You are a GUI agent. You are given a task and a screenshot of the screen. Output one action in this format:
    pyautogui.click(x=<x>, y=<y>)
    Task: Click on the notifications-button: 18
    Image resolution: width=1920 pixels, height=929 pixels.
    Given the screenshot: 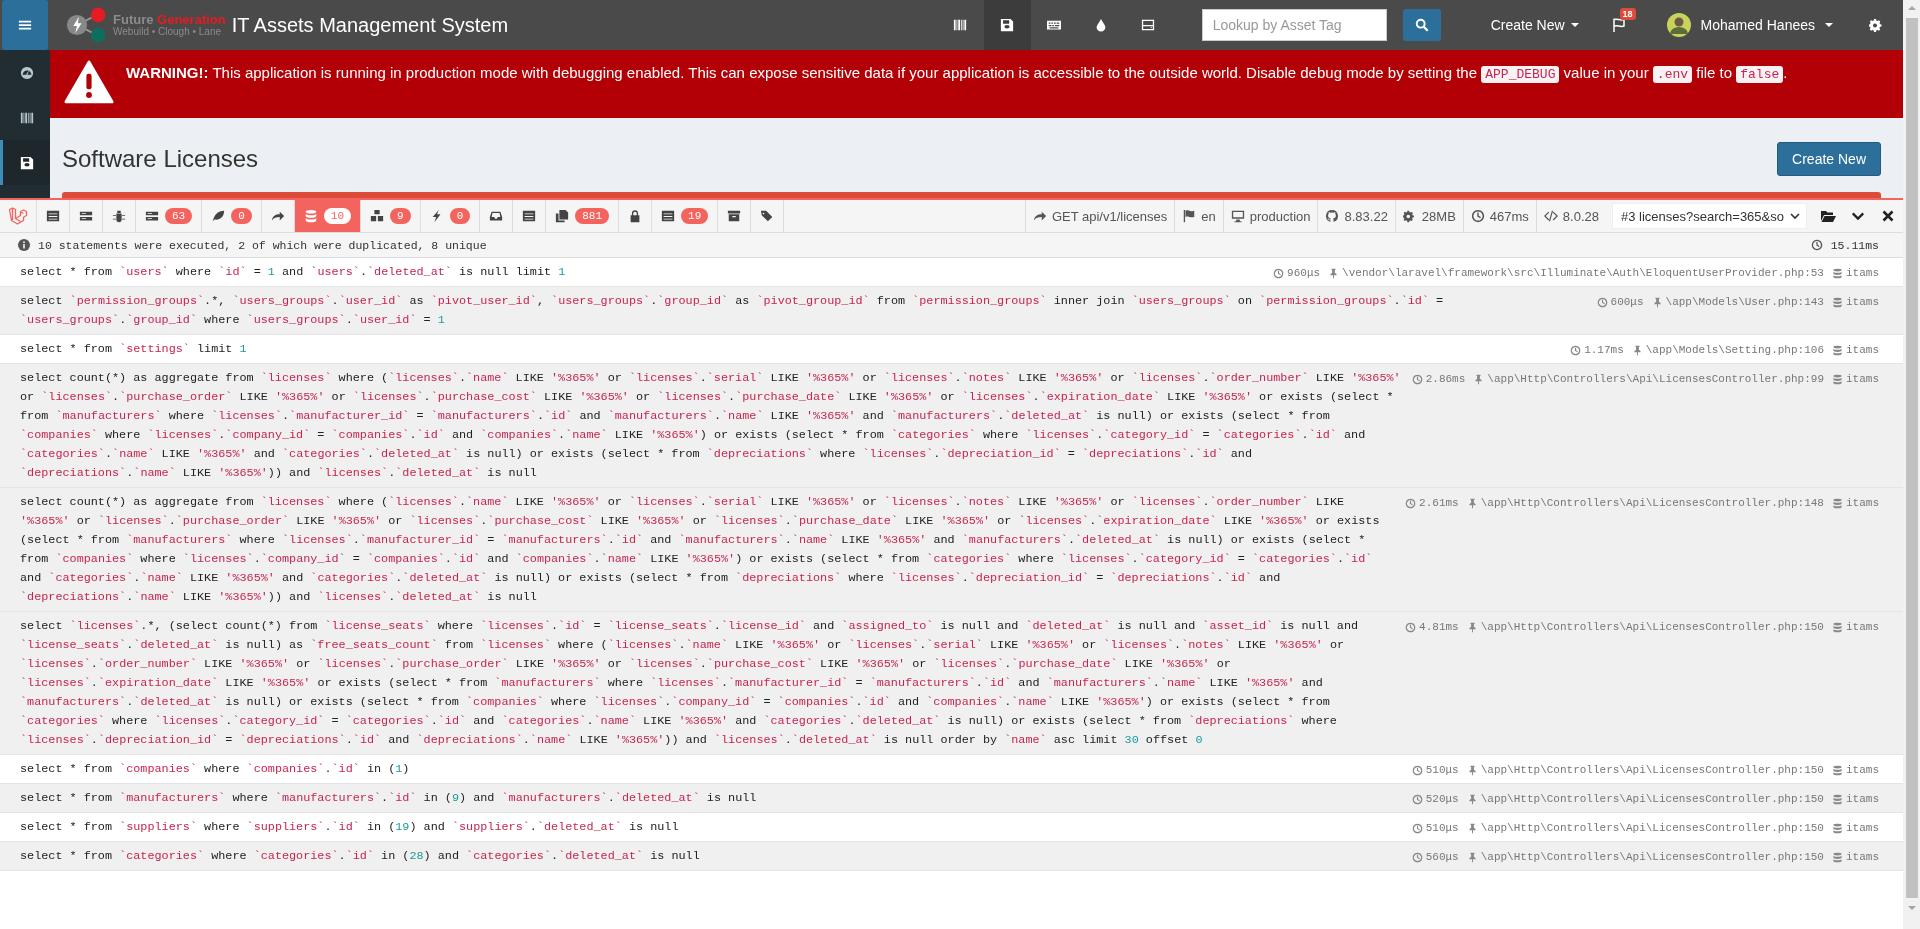 What is the action you would take?
    pyautogui.click(x=1618, y=25)
    